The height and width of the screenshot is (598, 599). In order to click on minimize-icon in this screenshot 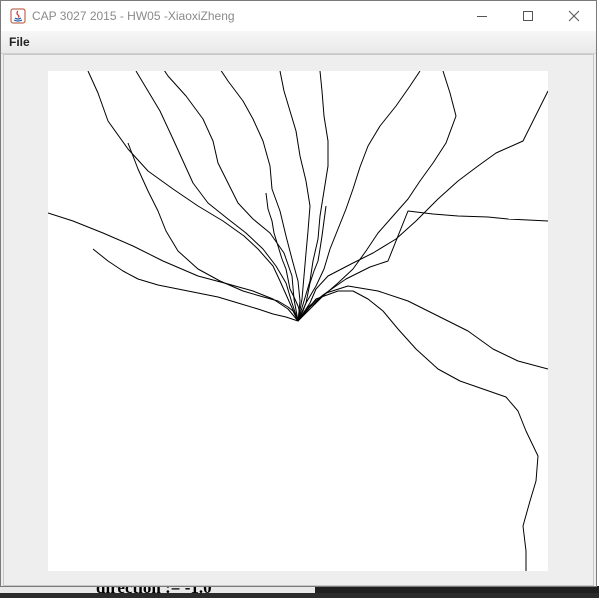, I will do `click(482, 16)`.